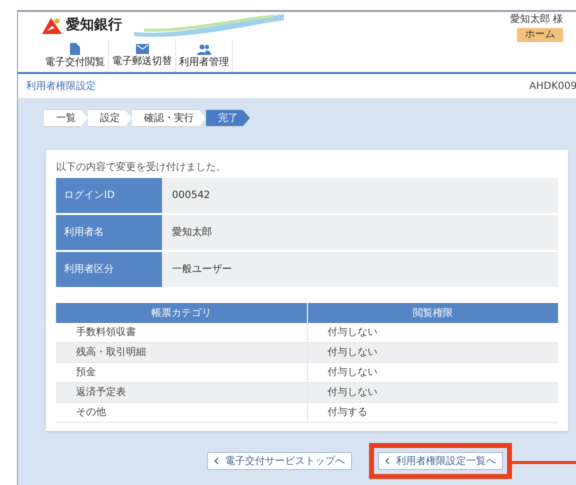  Describe the element at coordinates (182, 332) in the screenshot. I see `table-cell: 手数料領収書` at that location.